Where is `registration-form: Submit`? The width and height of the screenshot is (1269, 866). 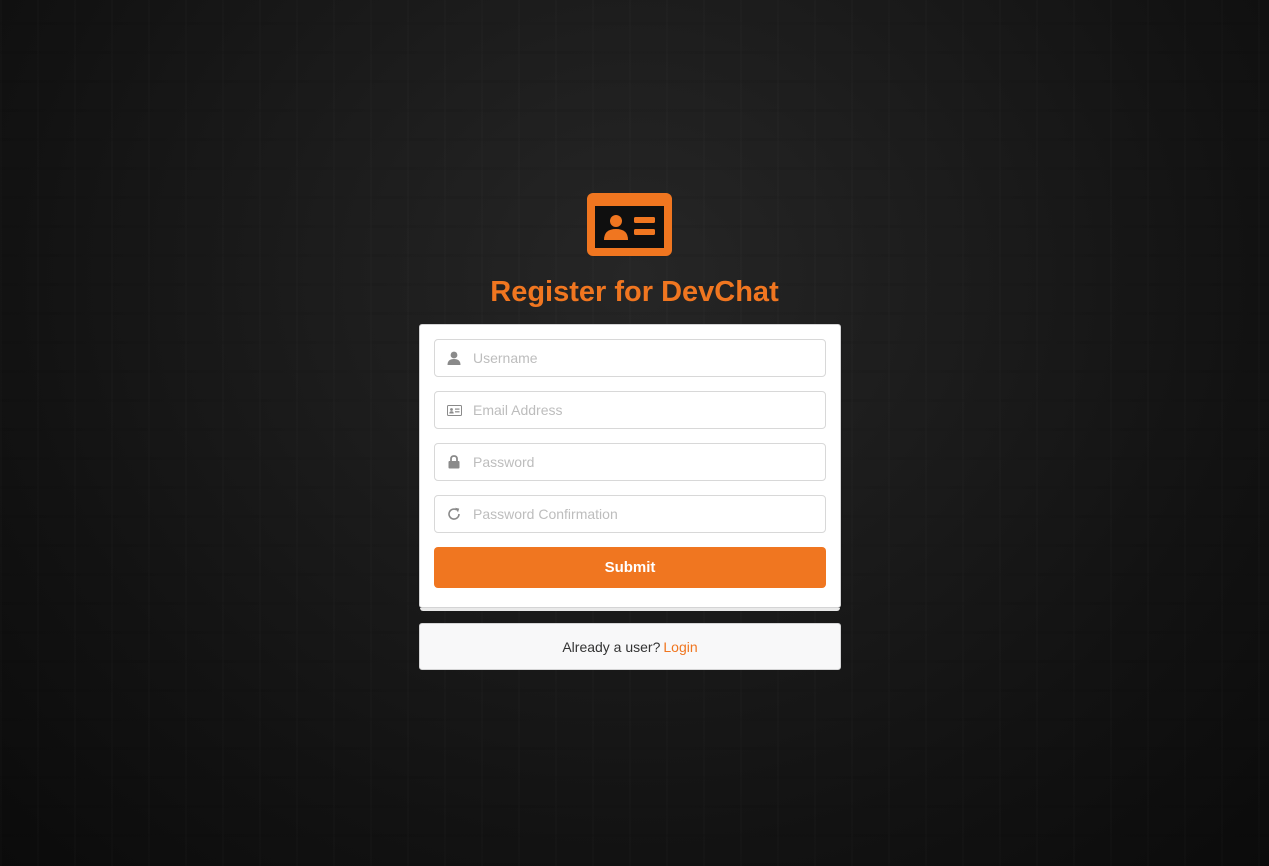 registration-form: Submit is located at coordinates (630, 467).